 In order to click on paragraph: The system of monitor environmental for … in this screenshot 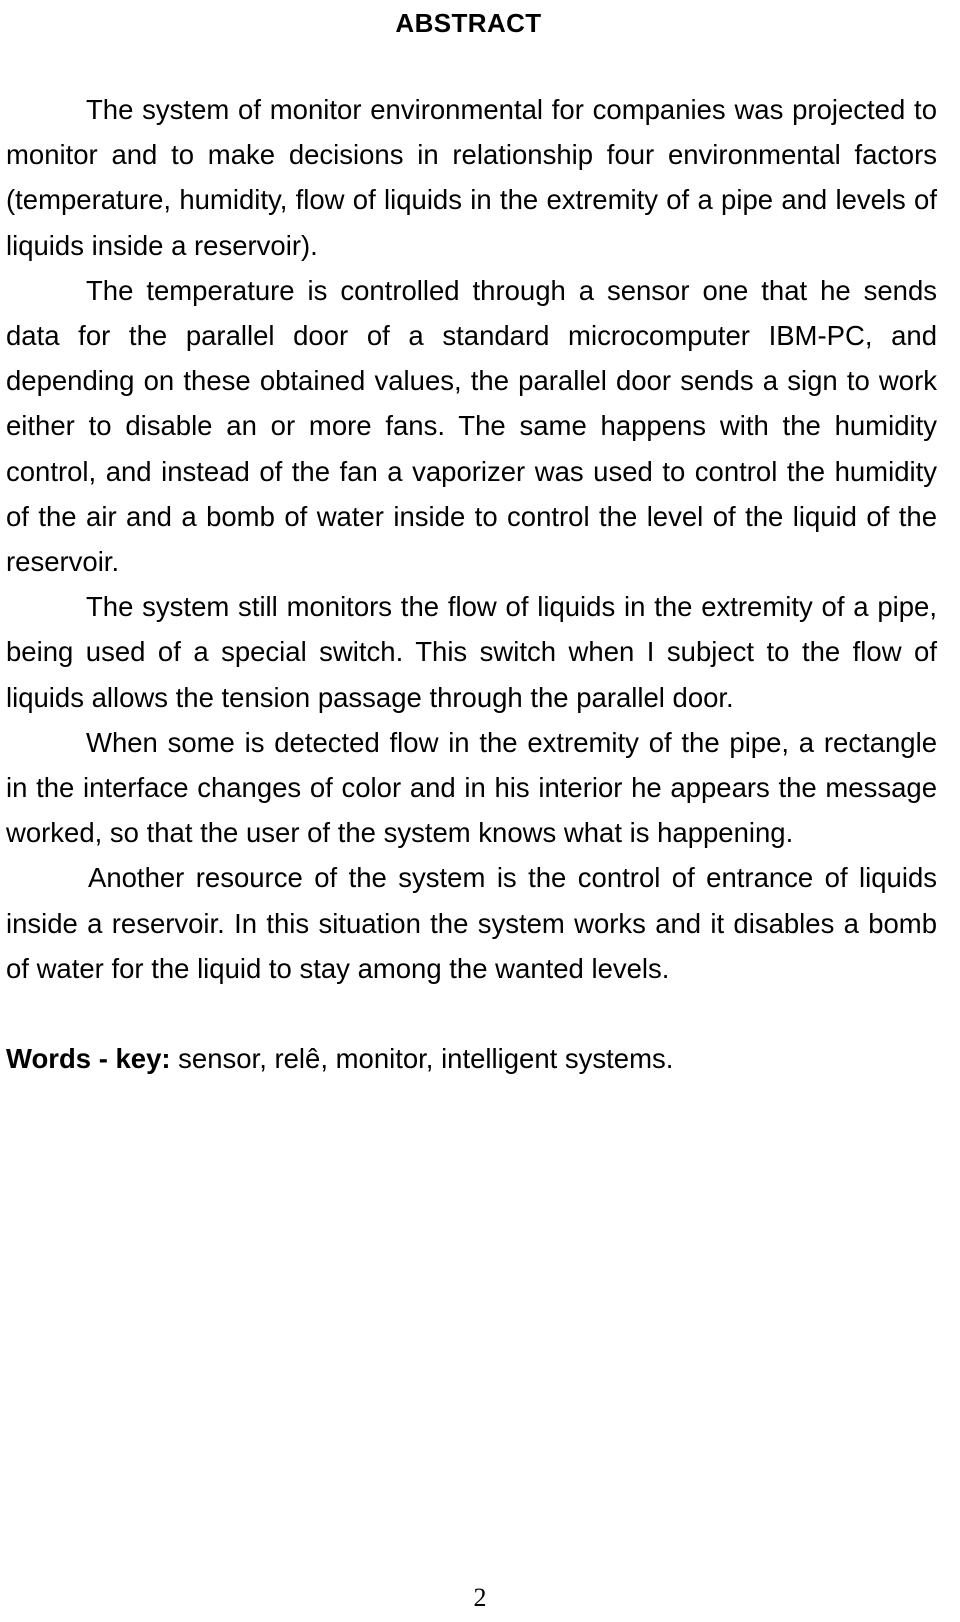, I will do `click(471, 177)`.